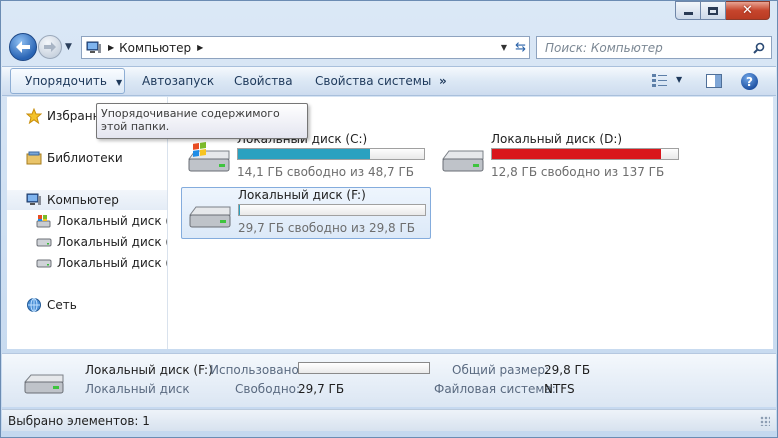 The image size is (778, 438). Describe the element at coordinates (149, 370) in the screenshot. I see `details-title: Локальный диск (F:)` at that location.